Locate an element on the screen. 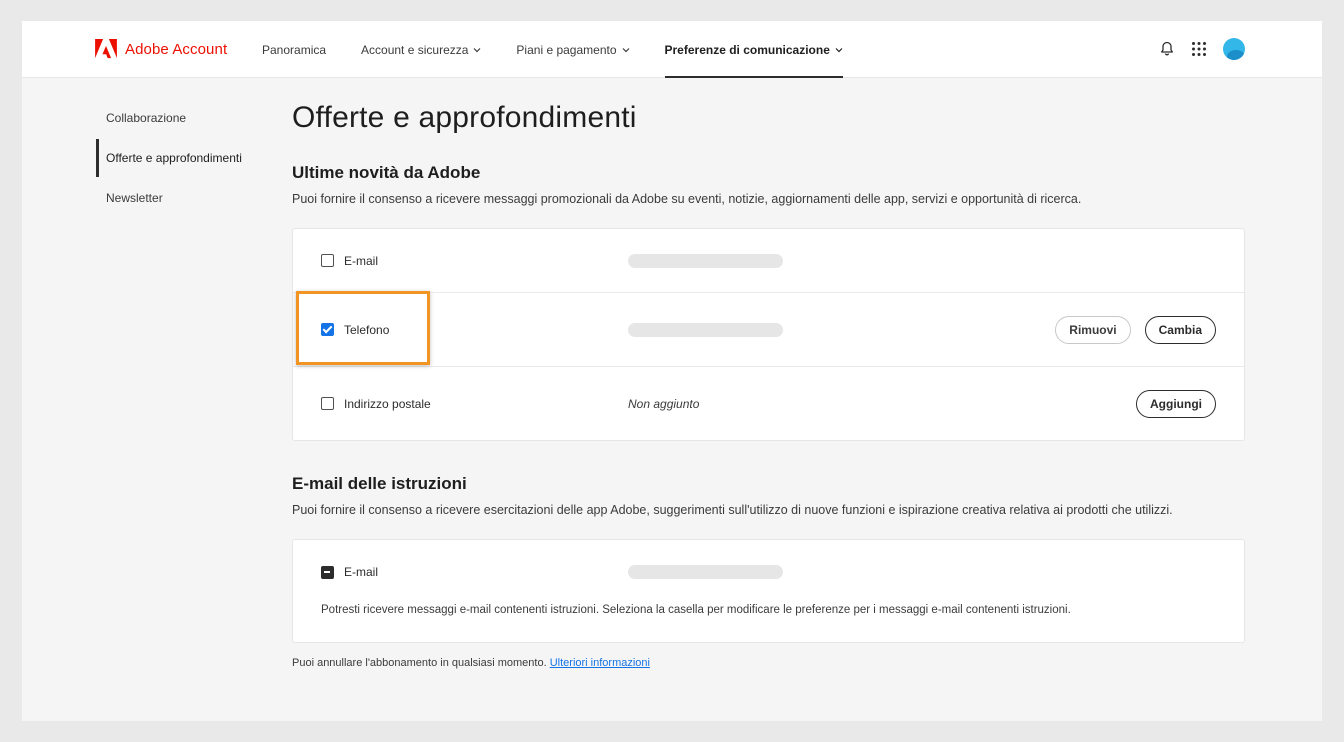 The image size is (1344, 742). nav-communication-preferences: Preferenze di comunicazione is located at coordinates (754, 49).